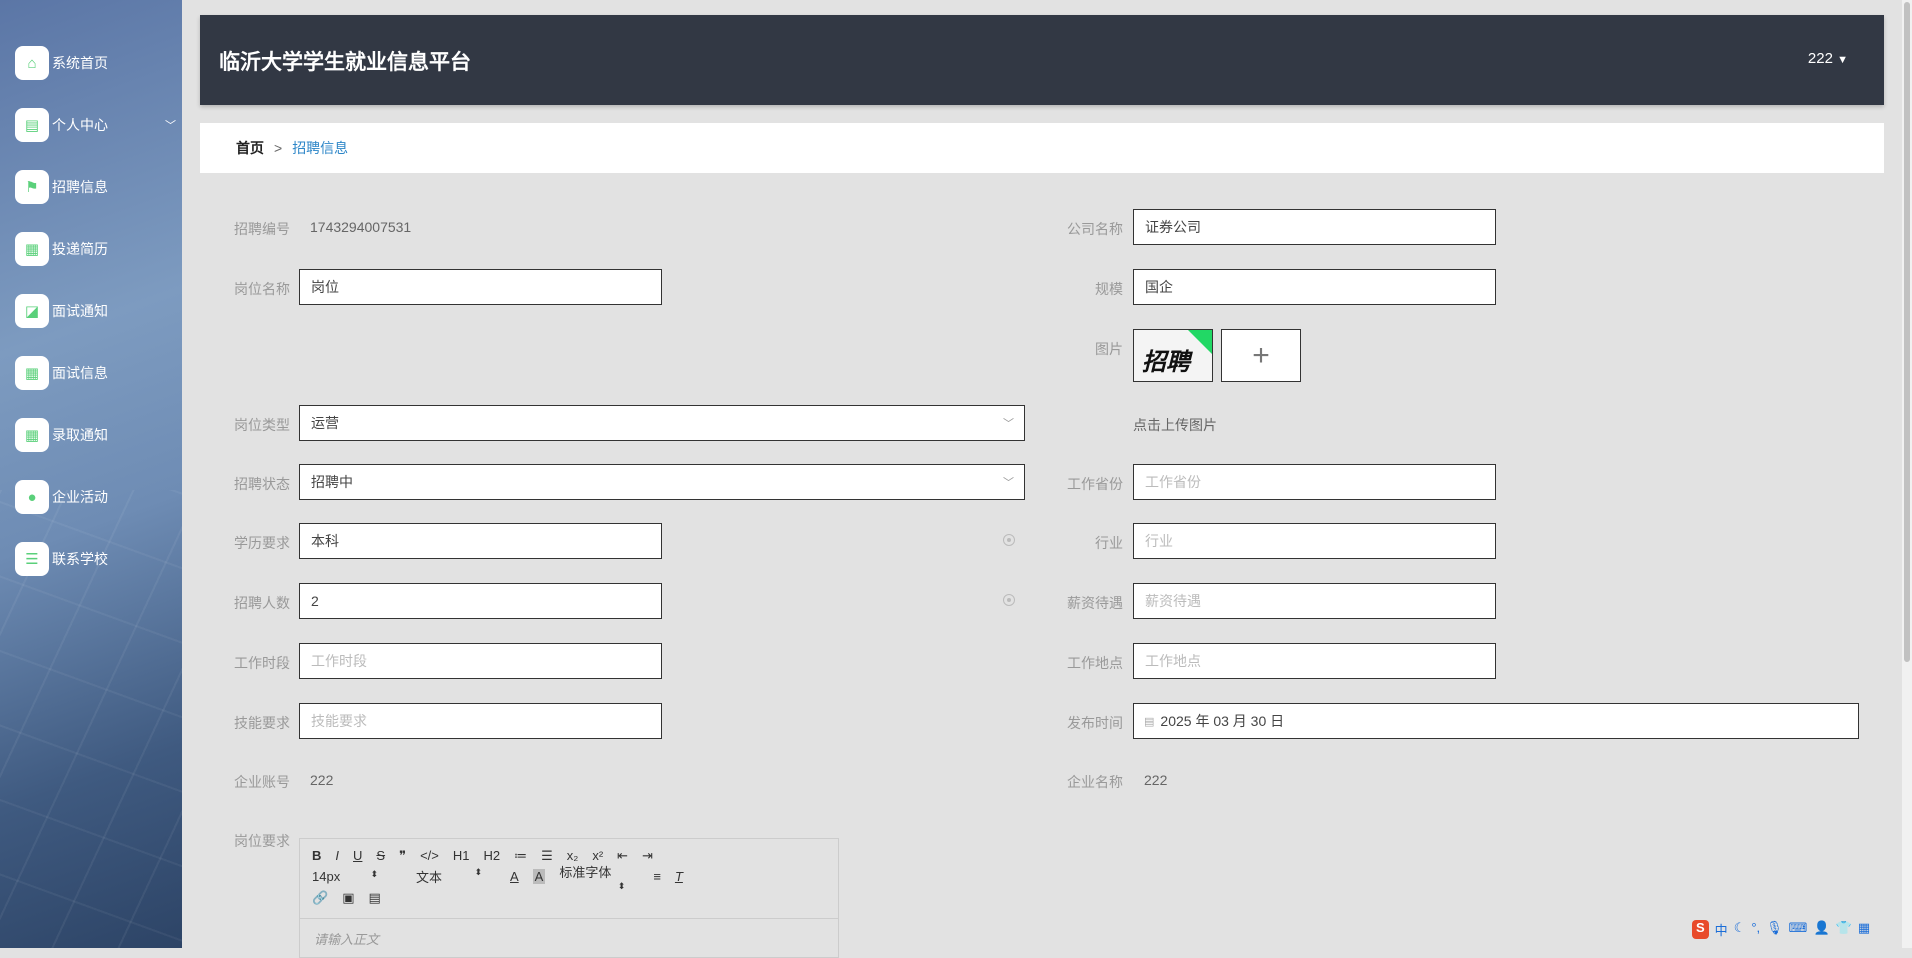  Describe the element at coordinates (1907, 332) in the screenshot. I see `scrollbar-thumb` at that location.